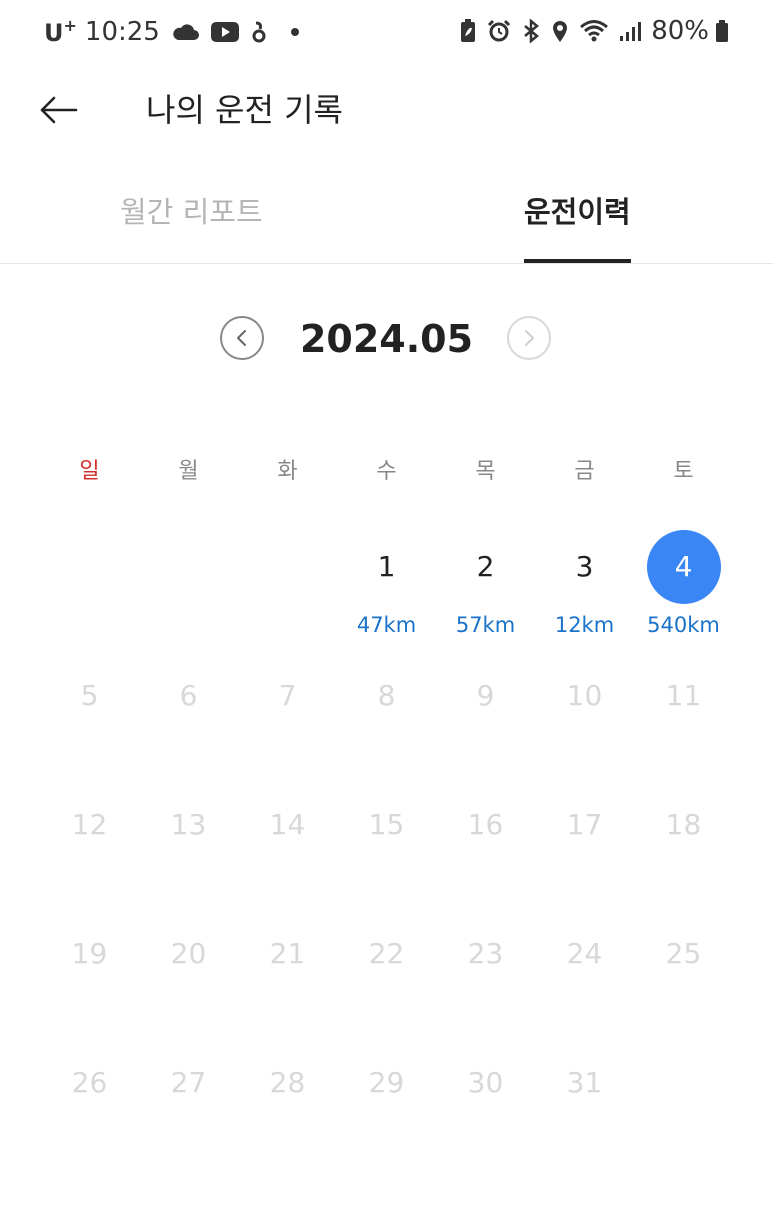  I want to click on battery-percent: 80%, so click(680, 31).